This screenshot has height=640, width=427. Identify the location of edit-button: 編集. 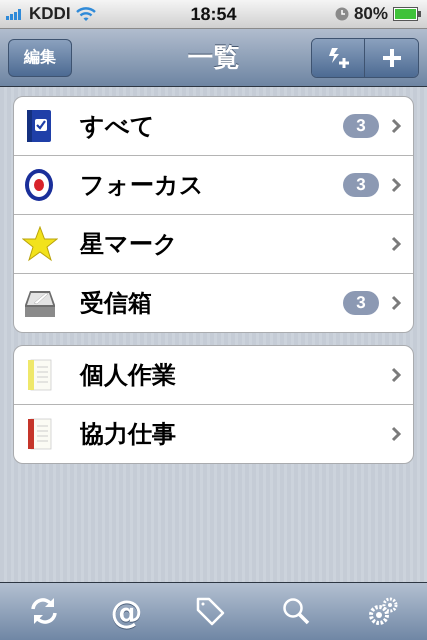
(40, 57).